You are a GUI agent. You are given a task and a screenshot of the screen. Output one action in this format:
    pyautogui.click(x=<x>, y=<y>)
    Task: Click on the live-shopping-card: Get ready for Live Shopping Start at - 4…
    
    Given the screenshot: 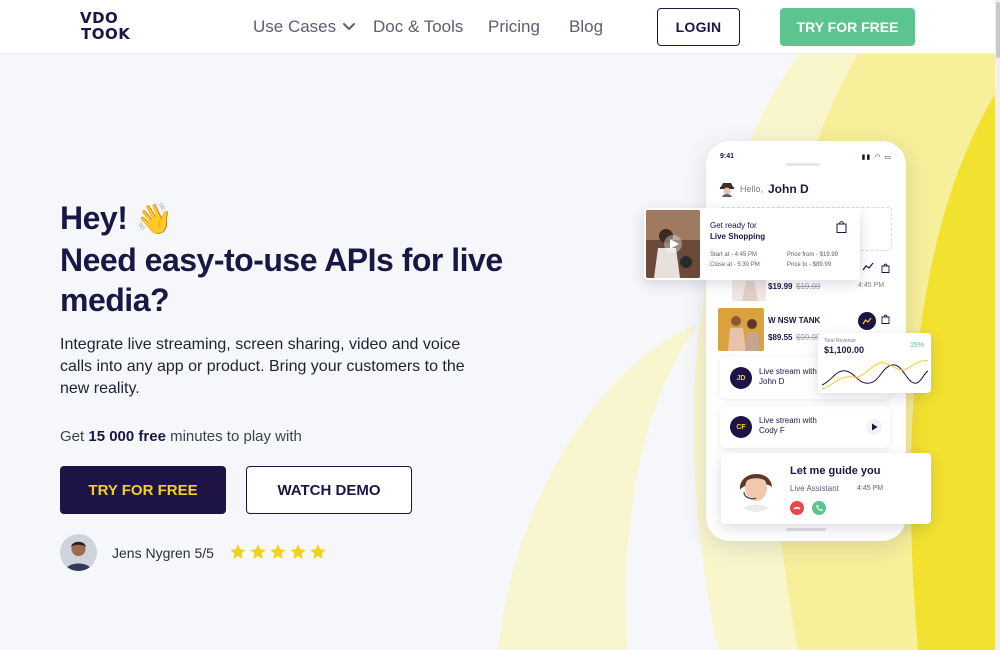 What is the action you would take?
    pyautogui.click(x=752, y=244)
    